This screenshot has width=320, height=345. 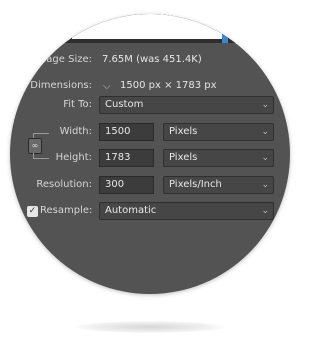 I want to click on width-unit-select: Pixels ⌄, so click(x=218, y=132).